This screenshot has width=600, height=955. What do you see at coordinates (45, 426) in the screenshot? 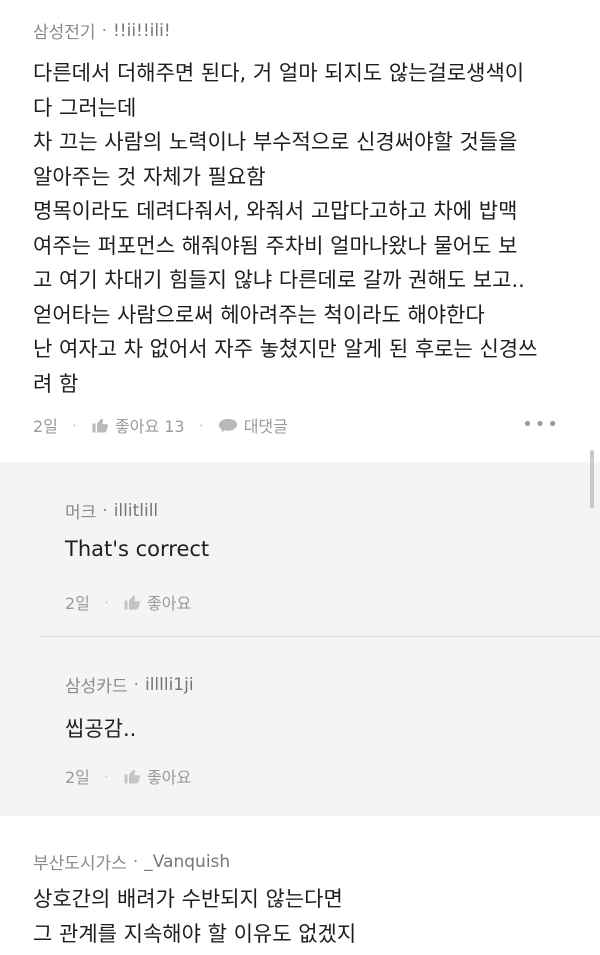
I see `comment-time: 2일` at bounding box center [45, 426].